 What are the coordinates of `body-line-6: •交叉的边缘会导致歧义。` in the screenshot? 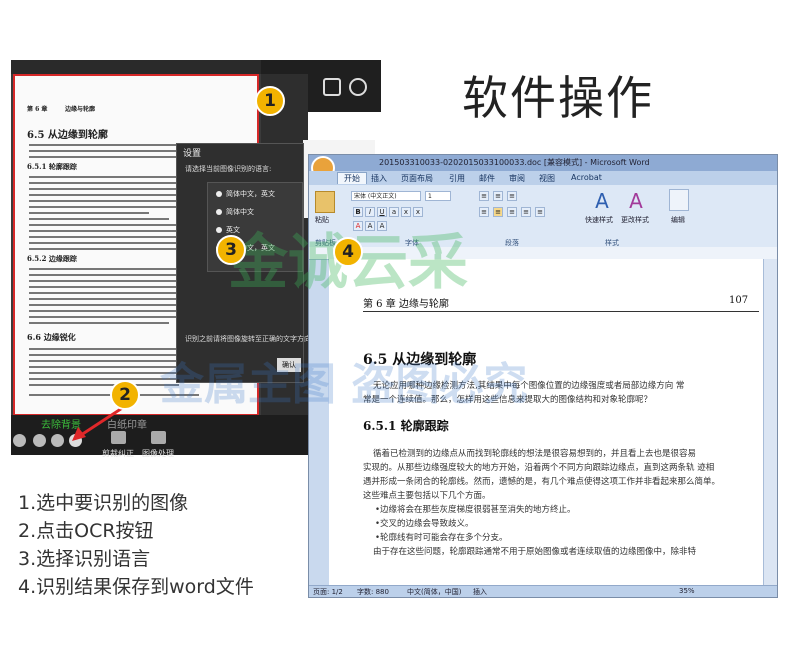 It's located at (424, 524).